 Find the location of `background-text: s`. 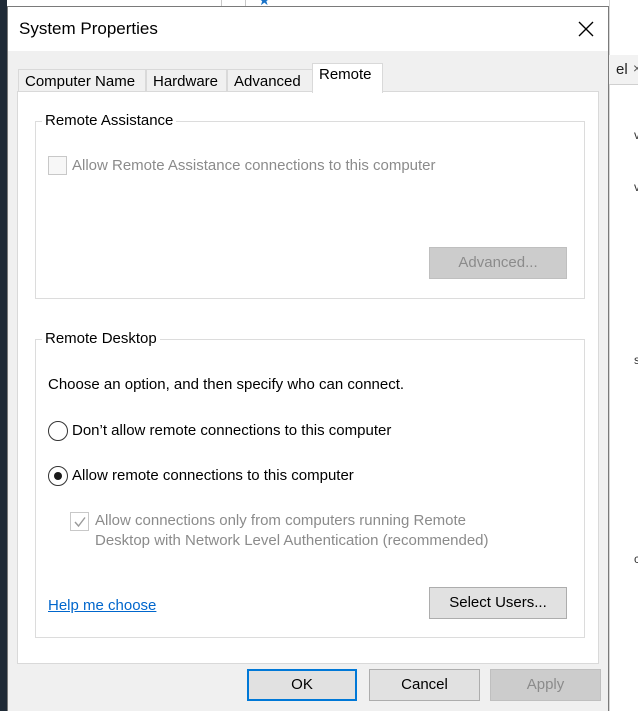

background-text: s is located at coordinates (636, 360).